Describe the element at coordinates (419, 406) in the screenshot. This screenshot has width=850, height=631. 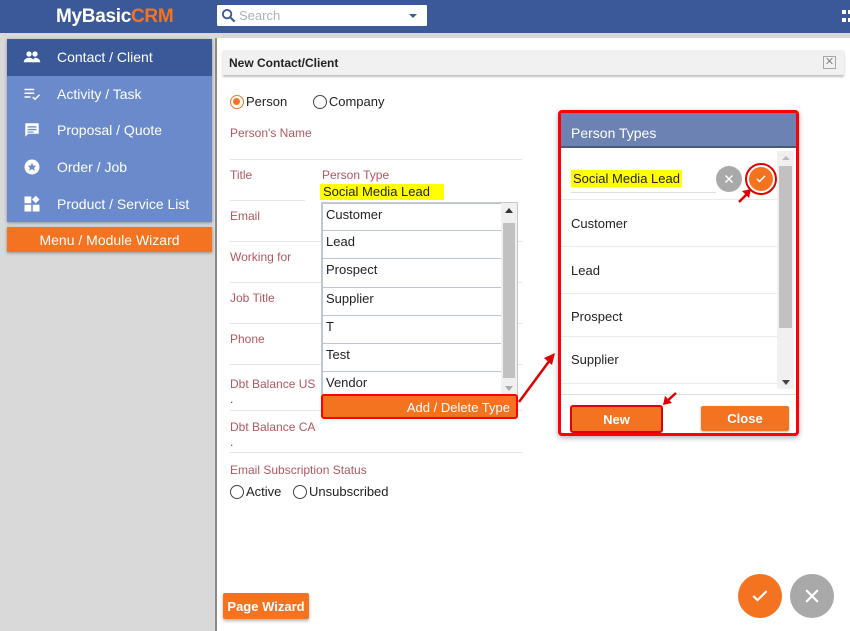
I see `add-delete-type-button: Add / Delete Type` at that location.